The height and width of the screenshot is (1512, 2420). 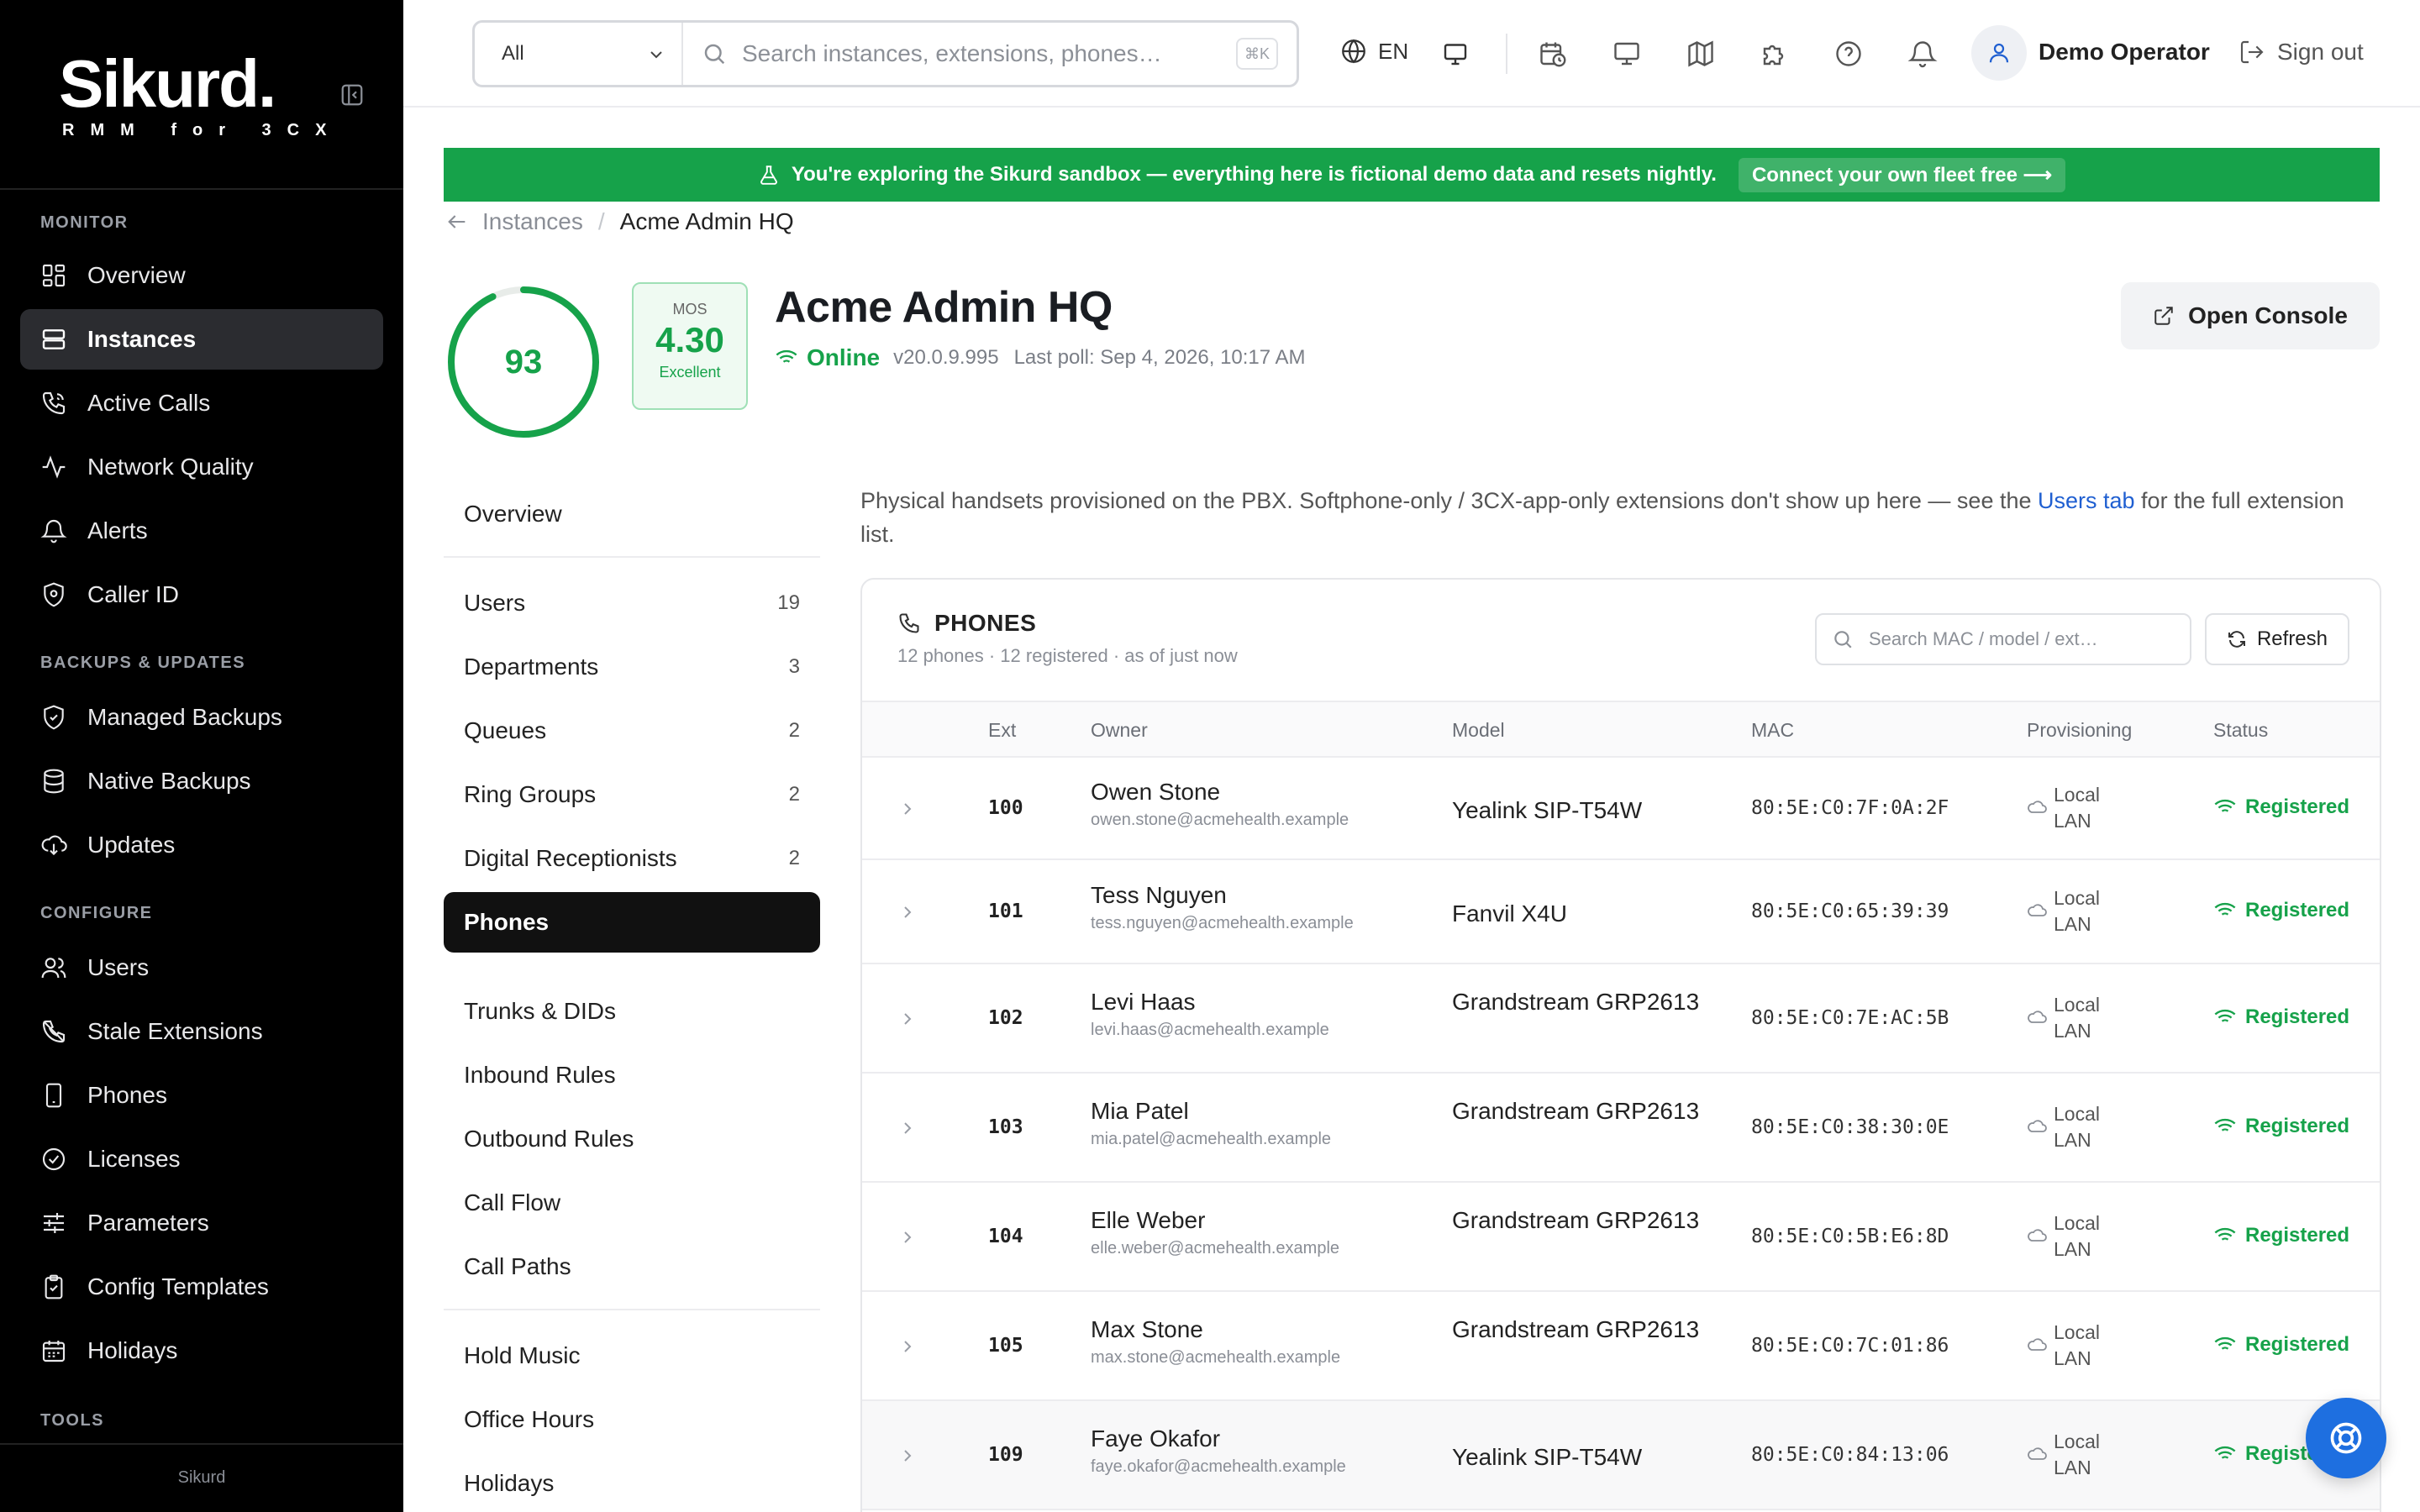 I want to click on users-tab-link: Users tab, so click(x=2086, y=500).